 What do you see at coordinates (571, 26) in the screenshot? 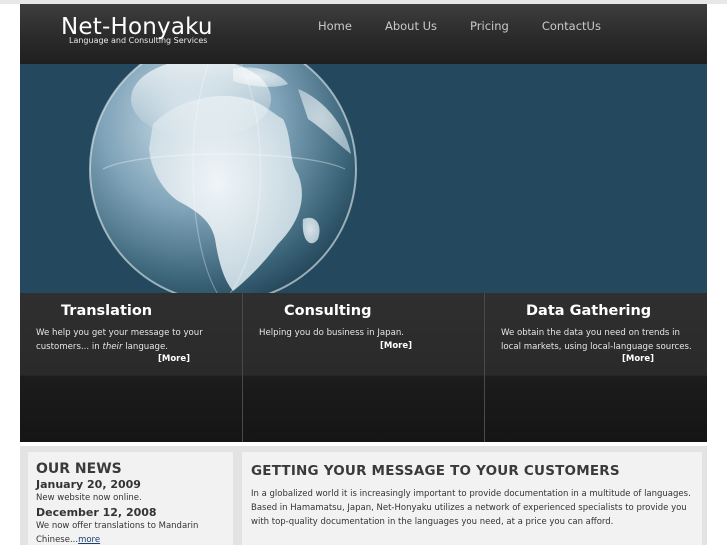
I see `nav-contact-us: ContactUs` at bounding box center [571, 26].